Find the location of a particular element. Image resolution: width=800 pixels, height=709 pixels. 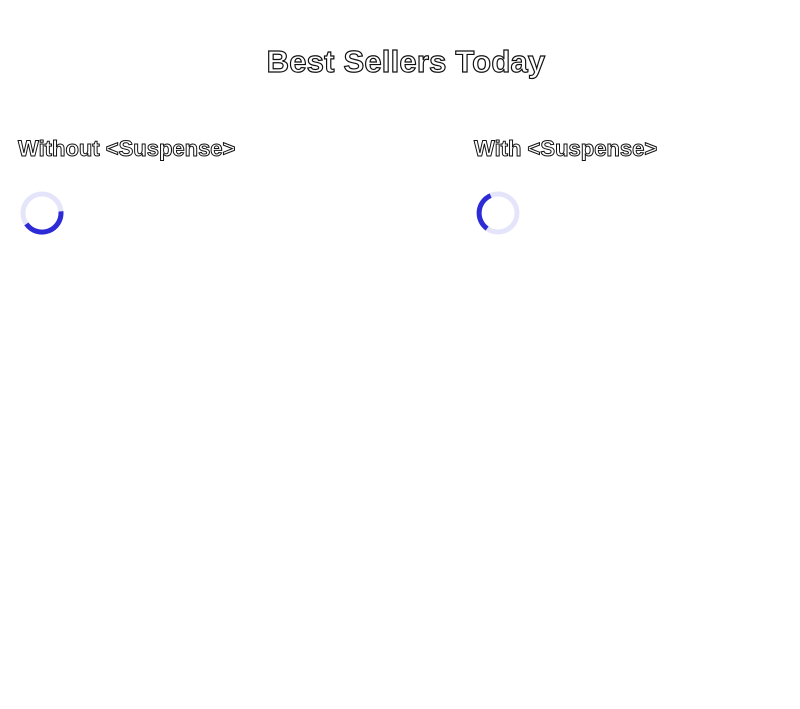

column-without-suspense: Without <Suspense> is located at coordinates (183, 184).